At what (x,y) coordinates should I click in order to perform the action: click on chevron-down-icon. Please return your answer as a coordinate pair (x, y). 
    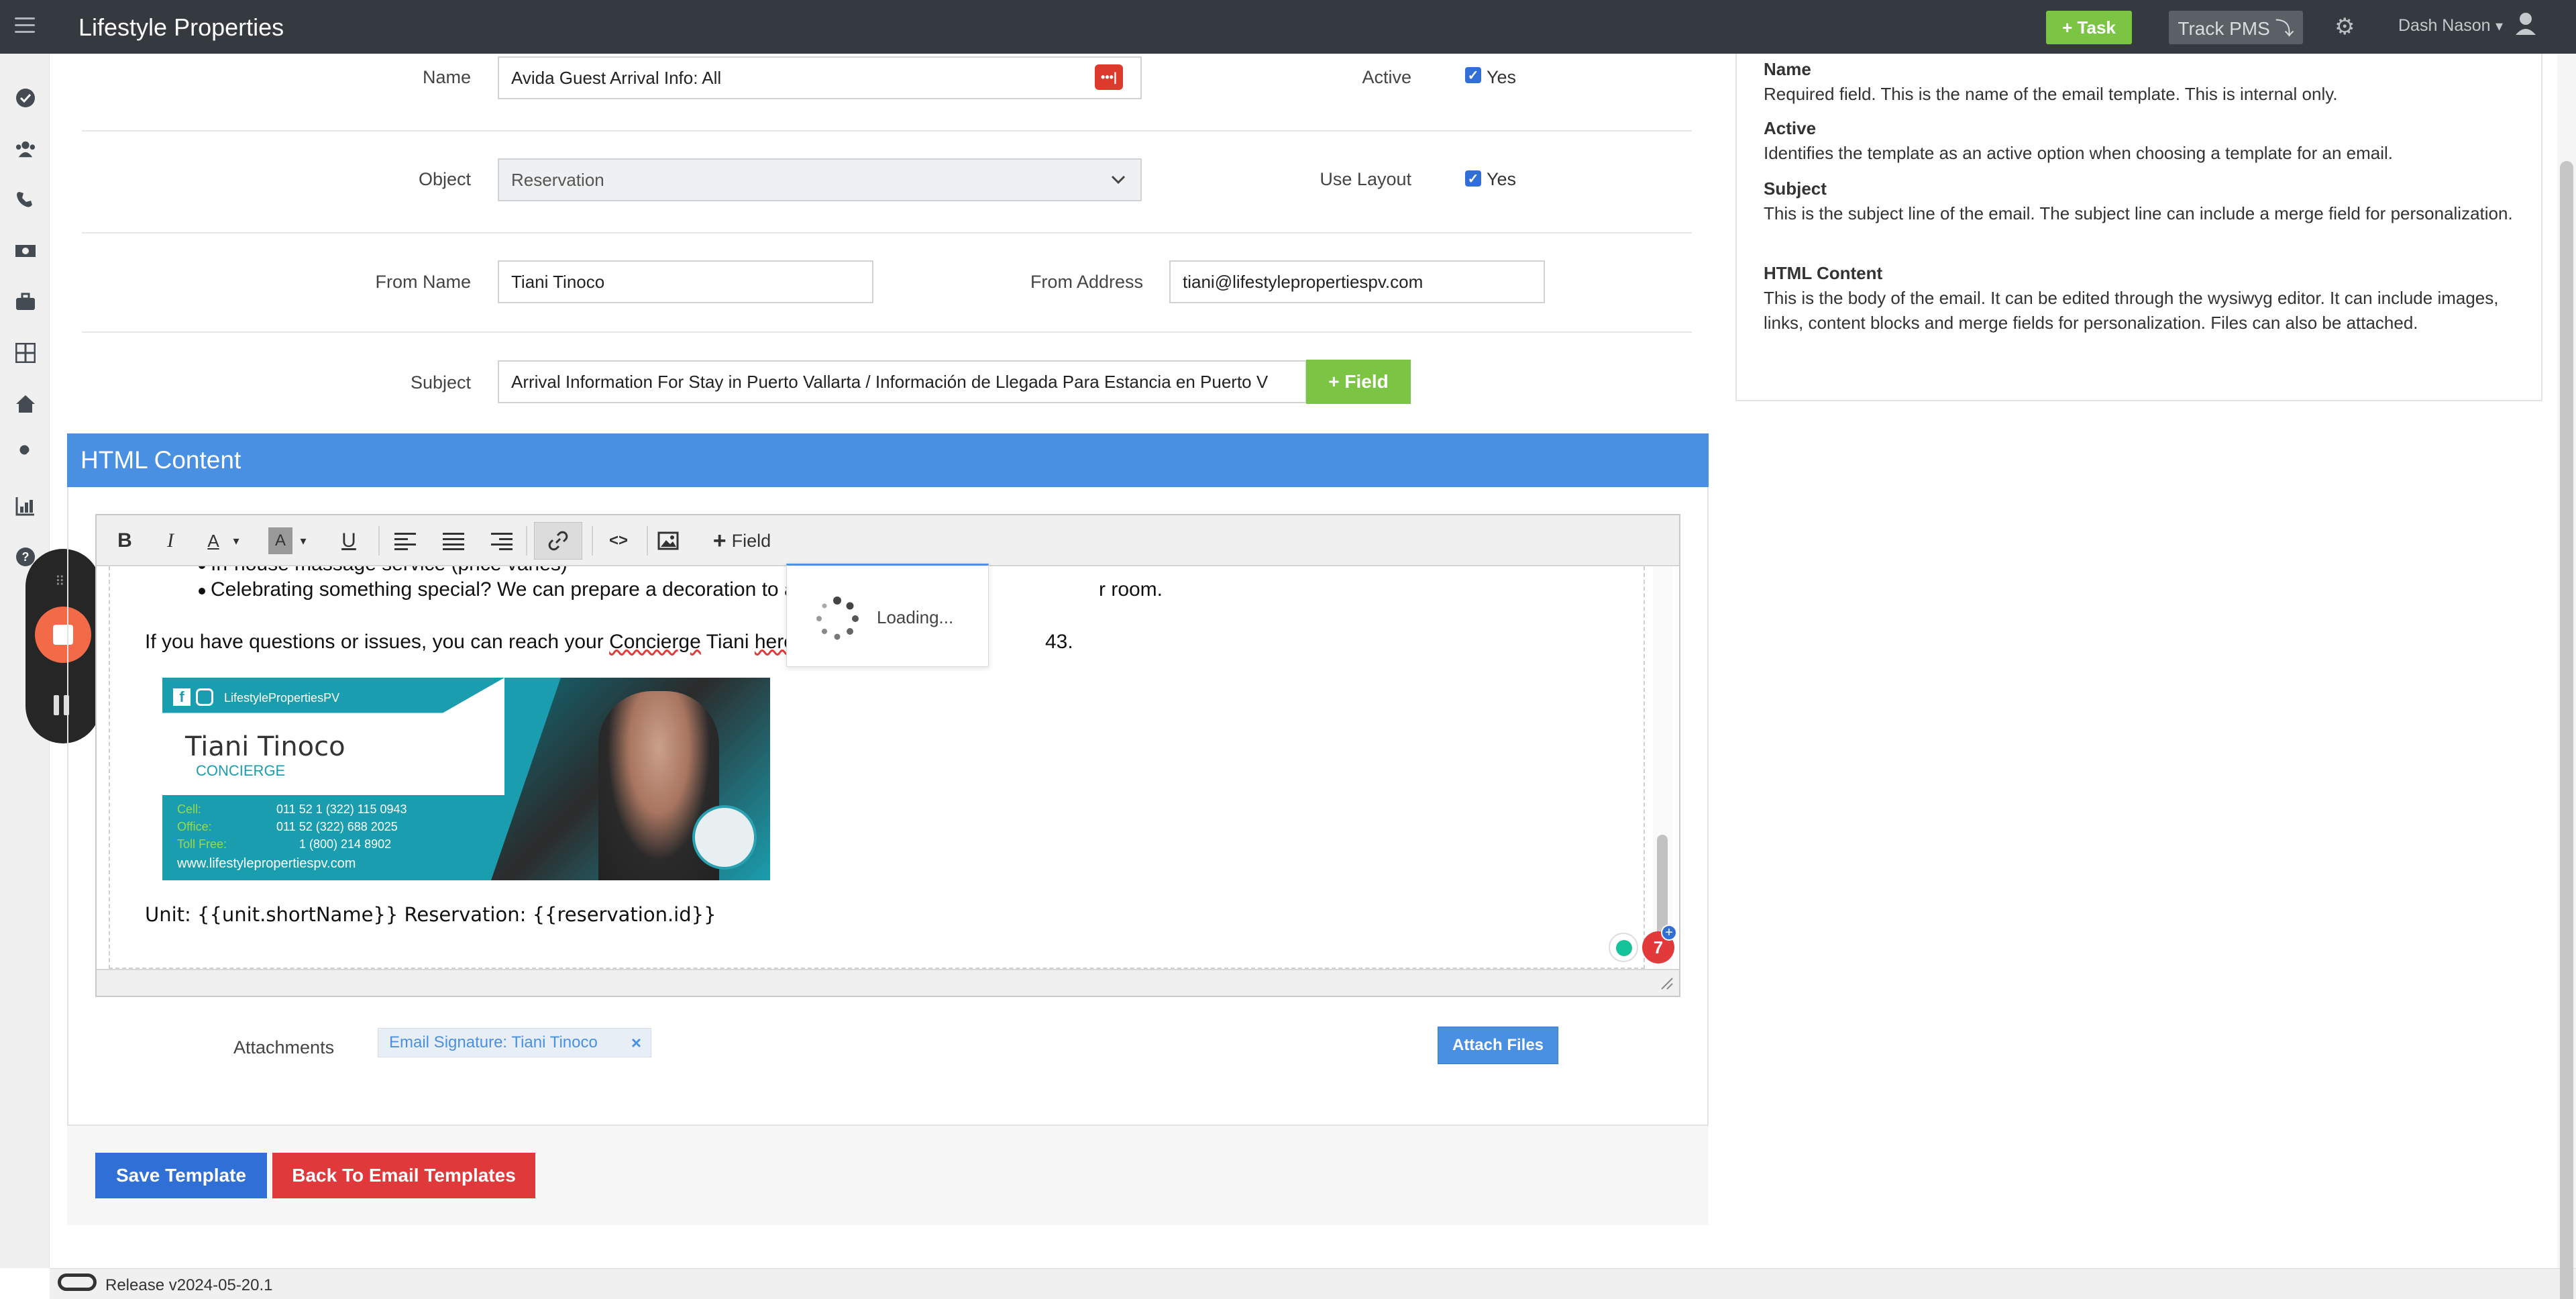
    Looking at the image, I should click on (1118, 180).